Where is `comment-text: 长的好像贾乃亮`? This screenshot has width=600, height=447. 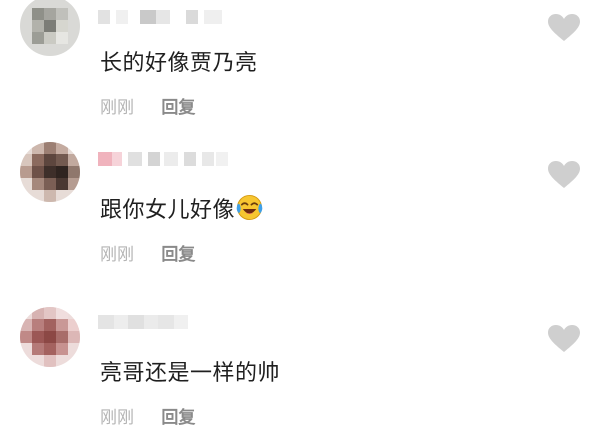
comment-text: 长的好像贾乃亮 is located at coordinates (179, 61).